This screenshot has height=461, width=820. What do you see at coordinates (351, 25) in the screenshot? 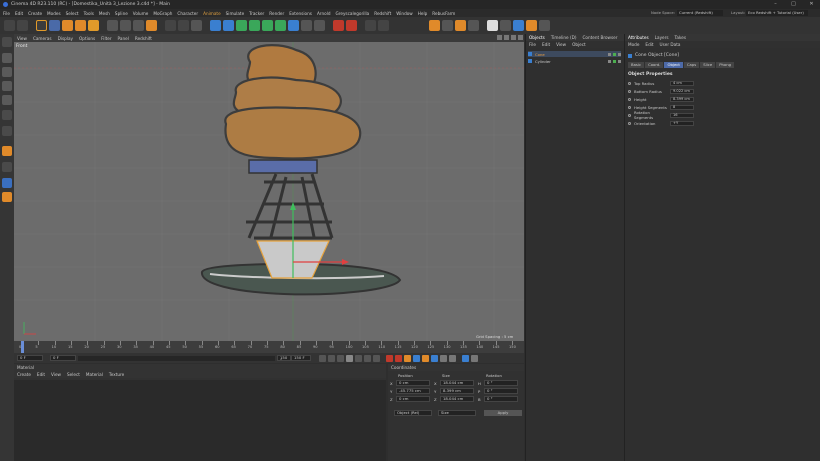
I see `redshift-ipr-icon` at bounding box center [351, 25].